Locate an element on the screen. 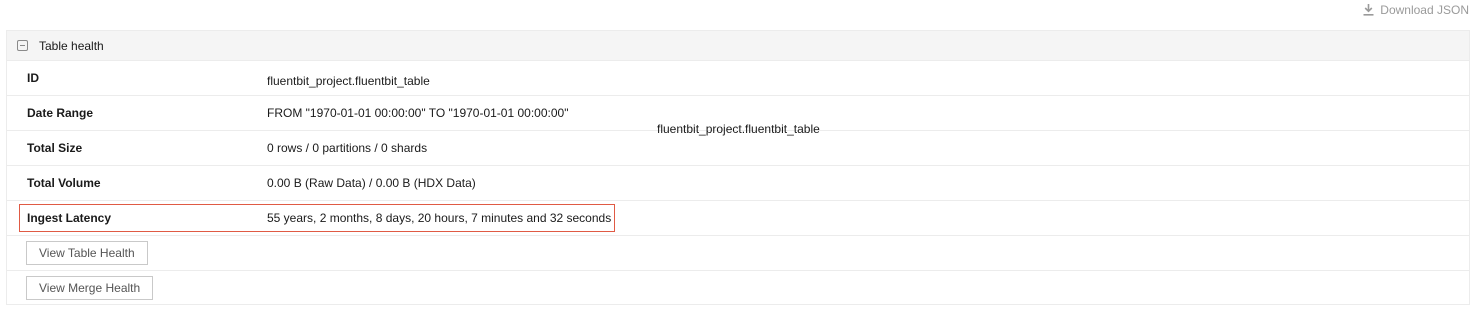 The width and height of the screenshot is (1475, 310). panel-header: Table health is located at coordinates (738, 46).